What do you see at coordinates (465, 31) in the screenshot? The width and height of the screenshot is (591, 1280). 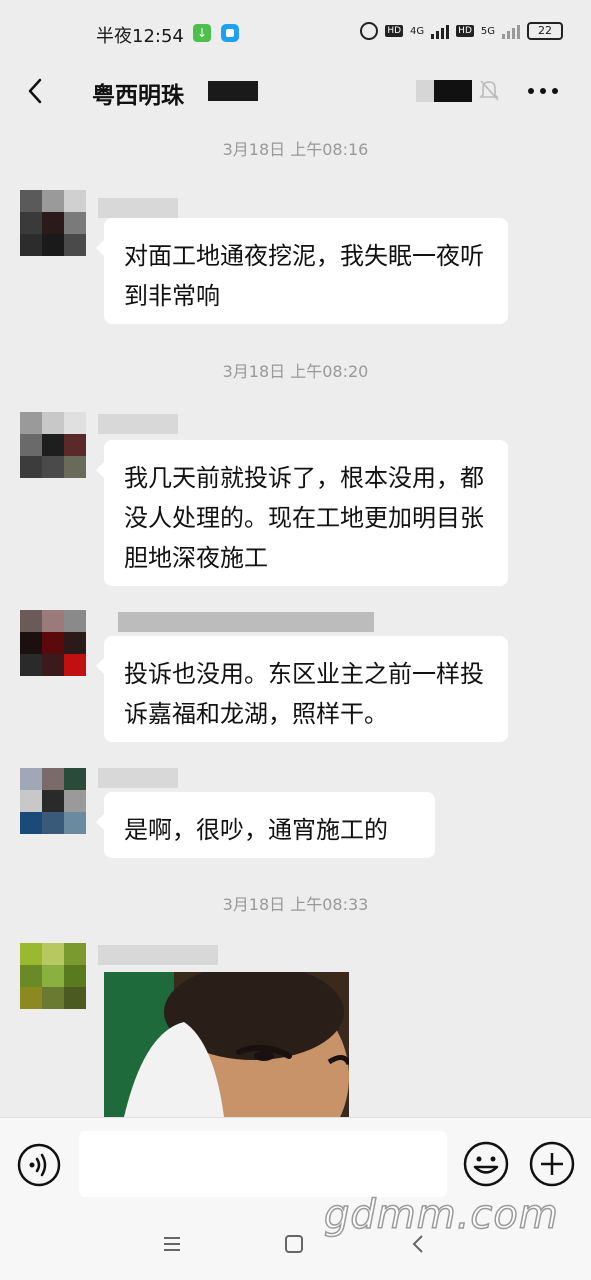 I see `hd-badge-2: HD` at bounding box center [465, 31].